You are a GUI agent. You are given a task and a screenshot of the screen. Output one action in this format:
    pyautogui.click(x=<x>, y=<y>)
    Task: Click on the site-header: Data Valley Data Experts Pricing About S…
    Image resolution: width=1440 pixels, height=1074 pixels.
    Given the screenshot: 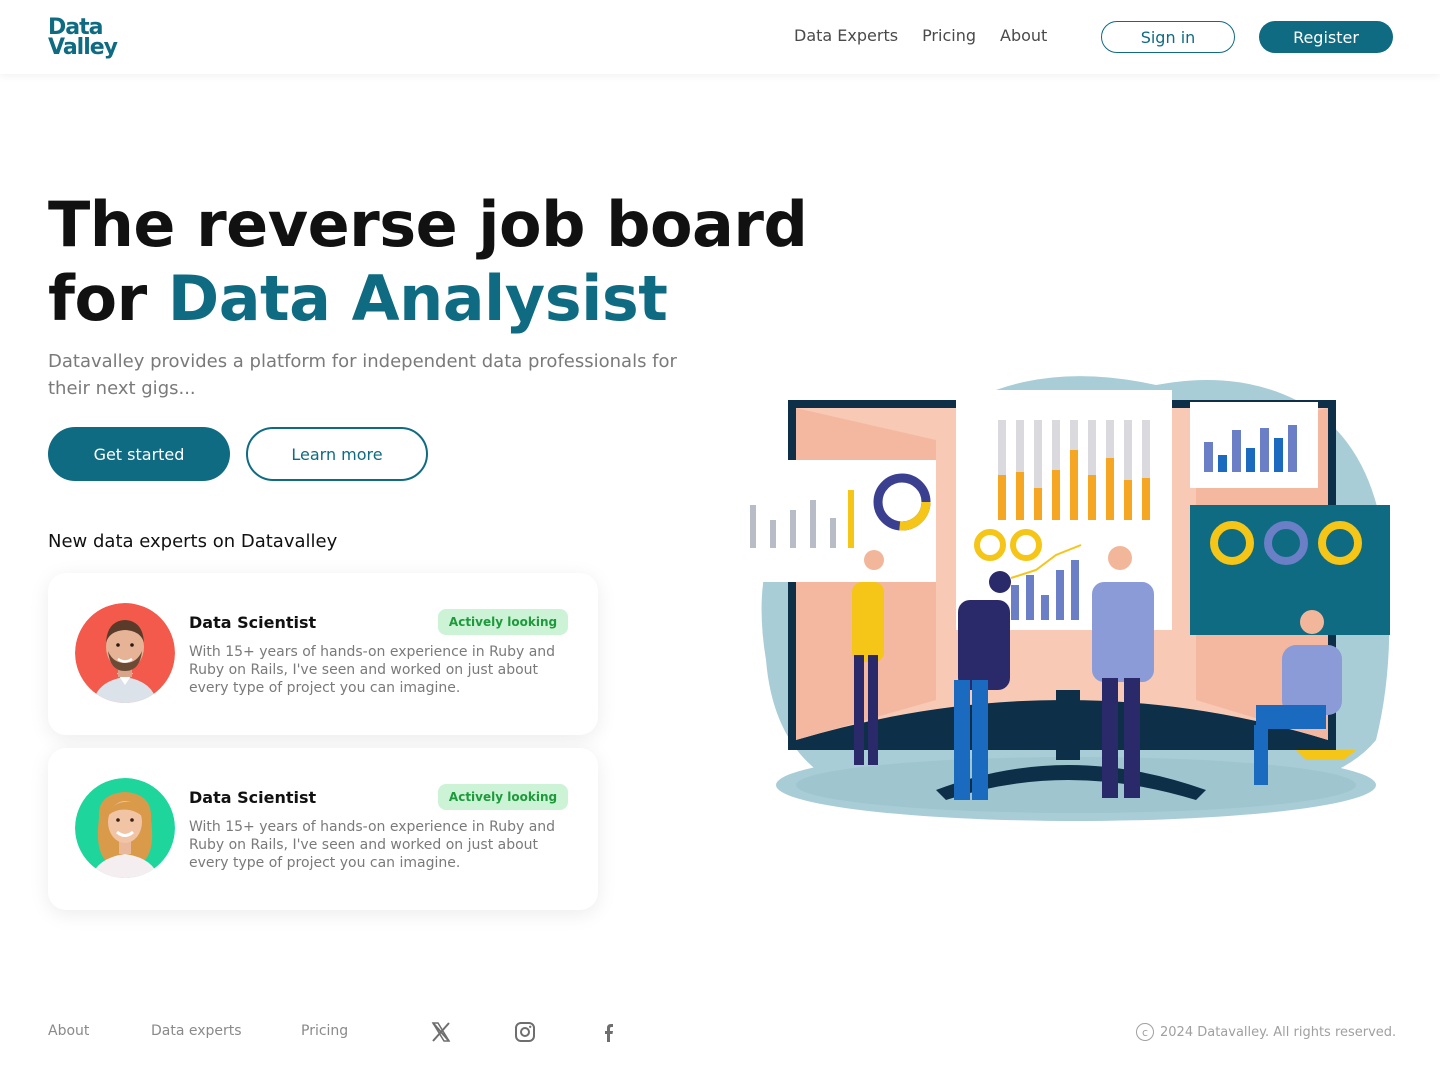 What is the action you would take?
    pyautogui.click(x=720, y=37)
    